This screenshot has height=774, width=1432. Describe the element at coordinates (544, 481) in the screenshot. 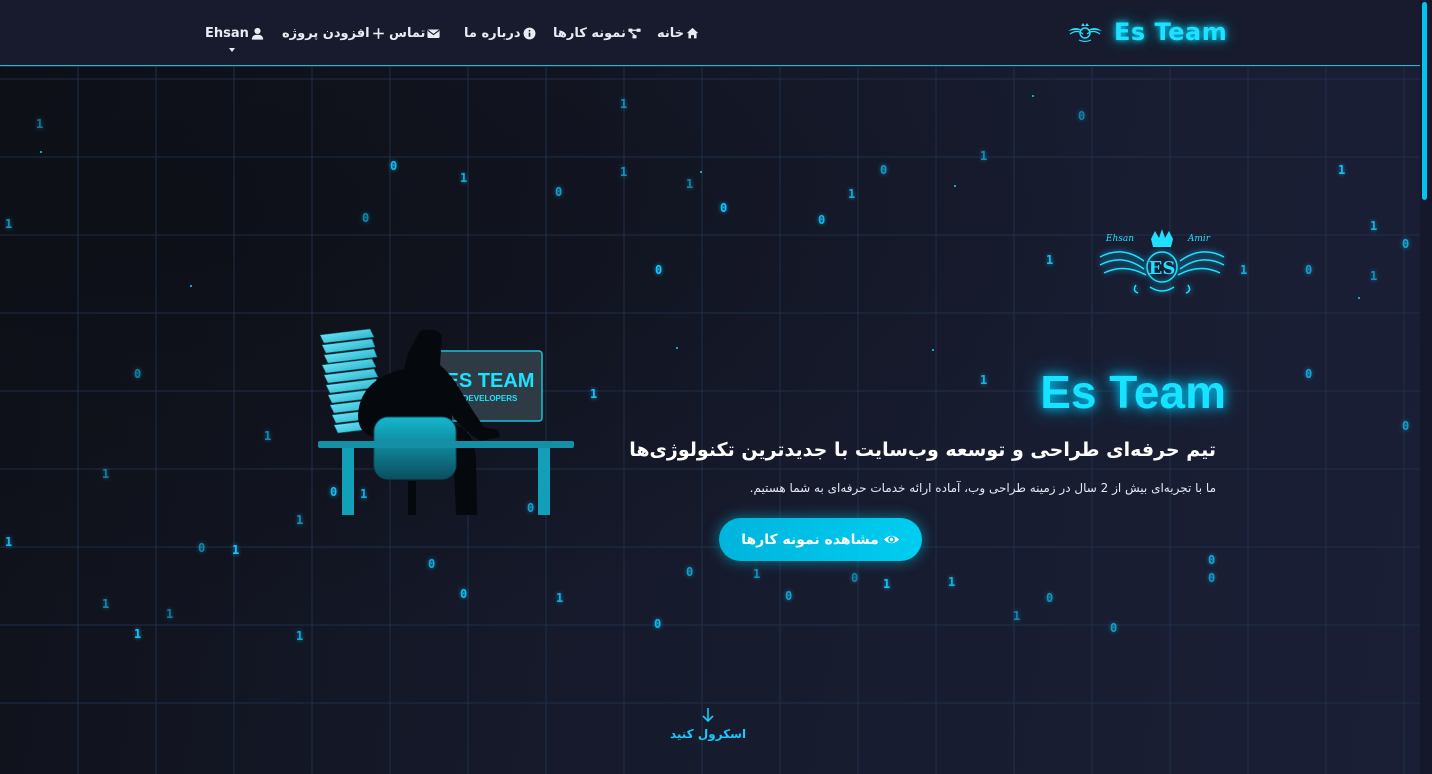

I see `desk-leg-right` at that location.